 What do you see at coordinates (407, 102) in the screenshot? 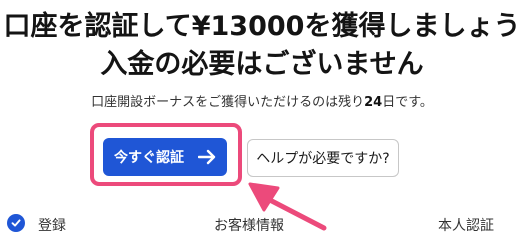
I see `subtext-after: 日です。` at bounding box center [407, 102].